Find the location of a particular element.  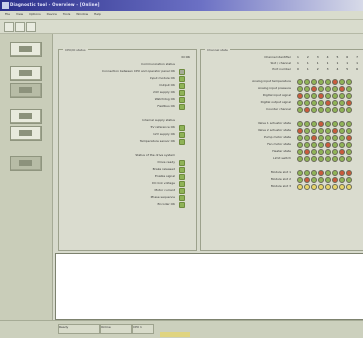

menu-options: Options is located at coordinates (35, 14).